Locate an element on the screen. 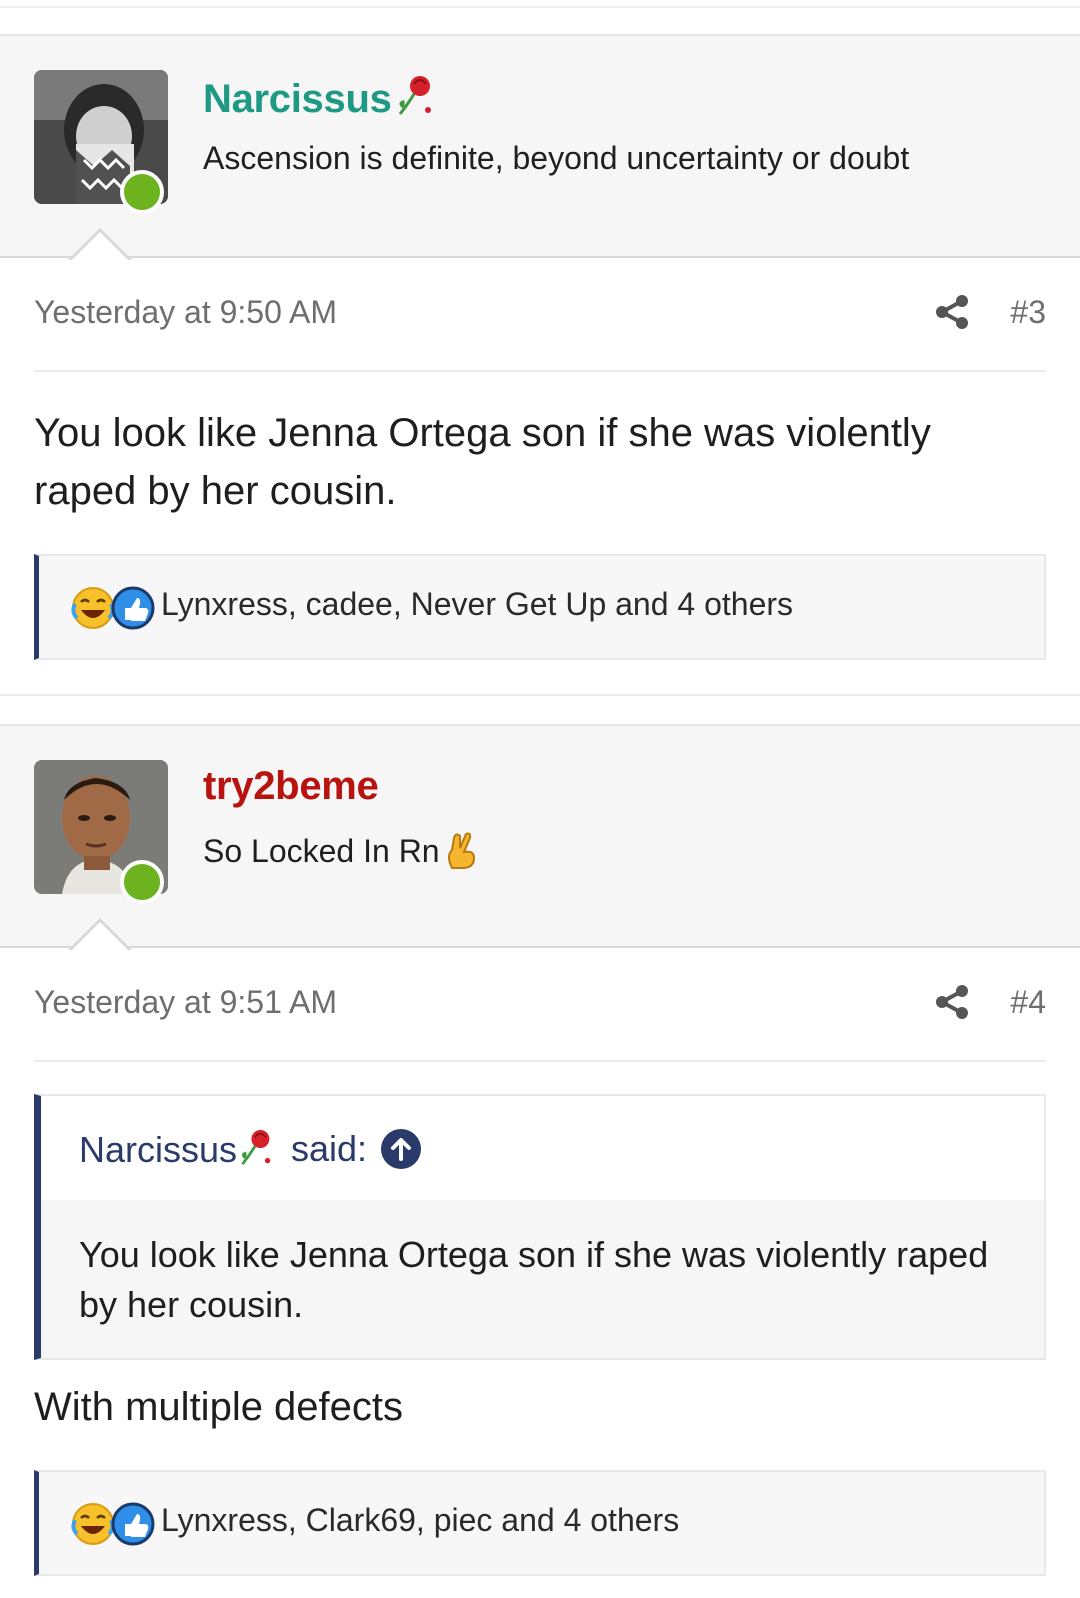  quote-author: Narcissus is located at coordinates (176, 1149).